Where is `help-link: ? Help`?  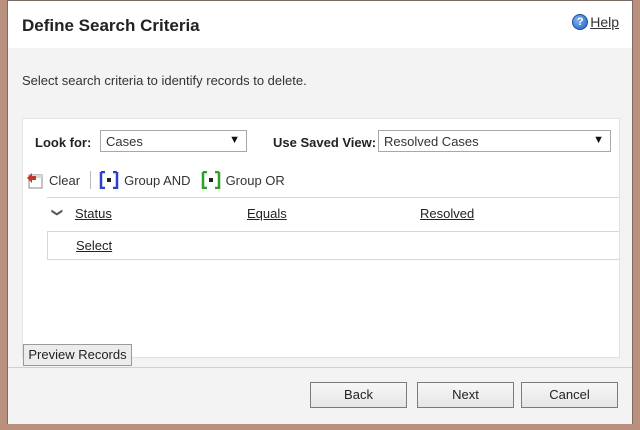
help-link: ? Help is located at coordinates (595, 22).